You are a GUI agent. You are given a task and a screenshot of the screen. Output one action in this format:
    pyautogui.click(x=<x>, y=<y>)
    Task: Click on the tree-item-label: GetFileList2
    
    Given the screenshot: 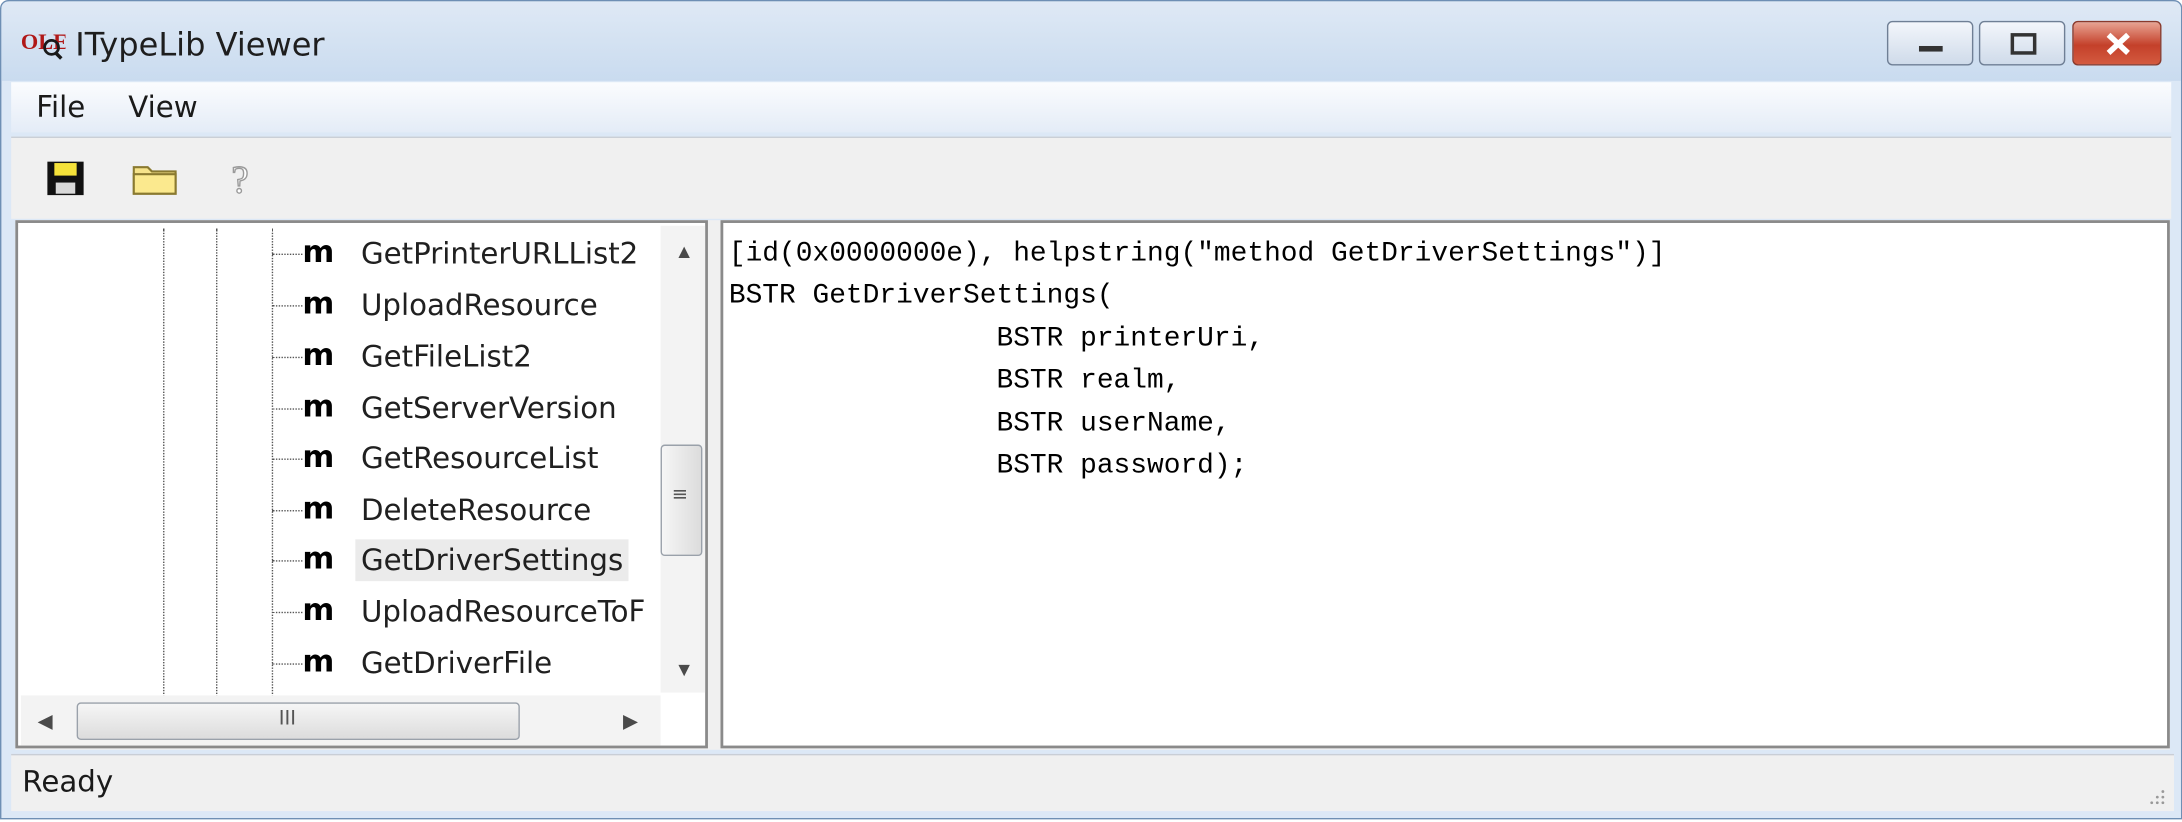 What is the action you would take?
    pyautogui.click(x=446, y=357)
    